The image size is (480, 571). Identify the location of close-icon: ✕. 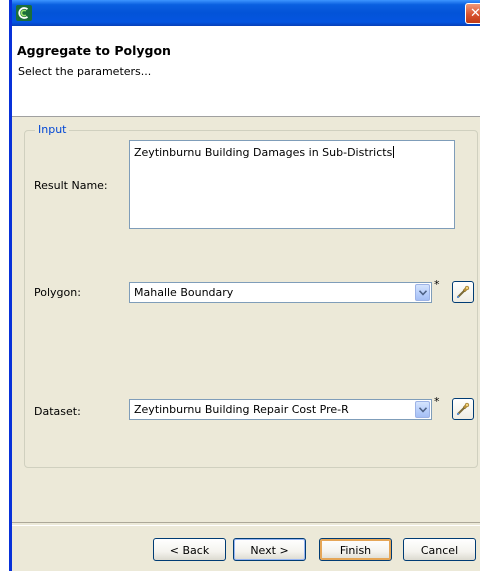
(472, 13).